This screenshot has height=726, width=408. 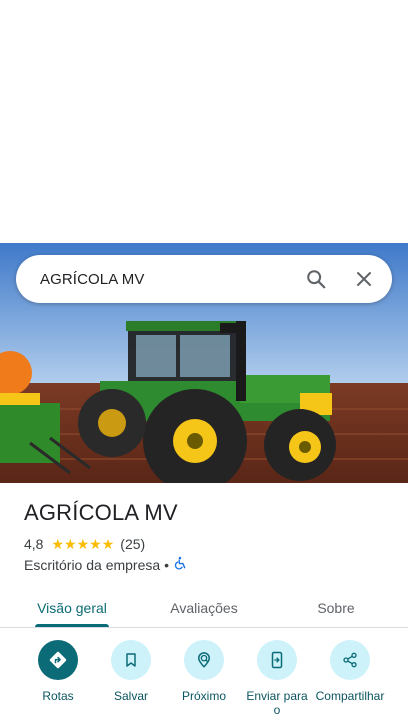 What do you see at coordinates (130, 696) in the screenshot?
I see `action-label: Salvar` at bounding box center [130, 696].